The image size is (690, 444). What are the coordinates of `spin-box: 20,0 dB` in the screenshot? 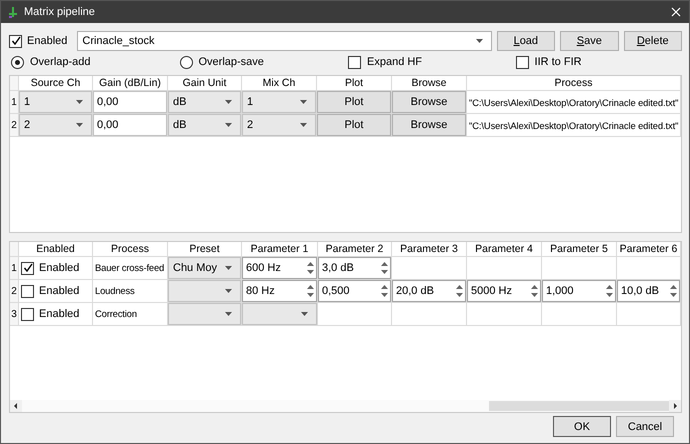 It's located at (429, 291).